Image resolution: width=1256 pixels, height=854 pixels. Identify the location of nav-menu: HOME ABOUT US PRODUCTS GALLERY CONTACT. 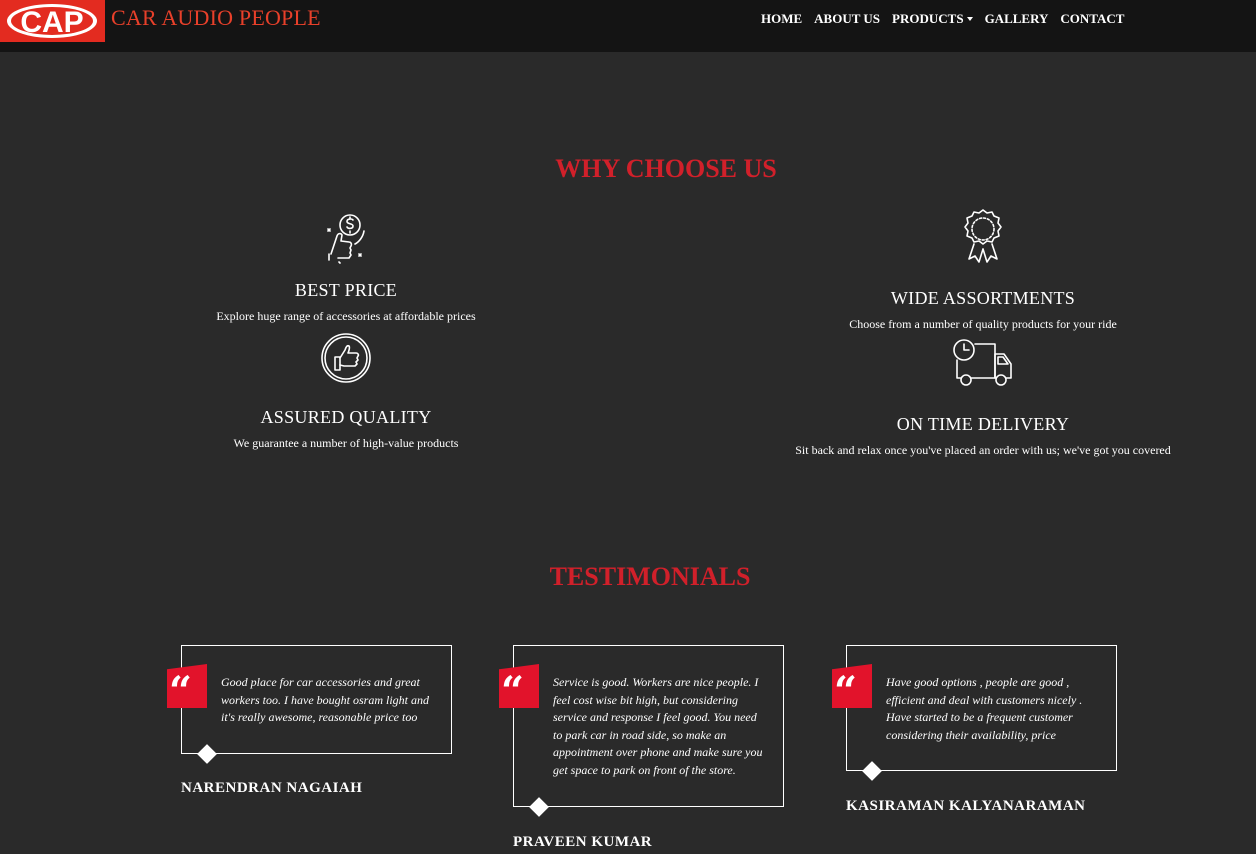
(942, 19).